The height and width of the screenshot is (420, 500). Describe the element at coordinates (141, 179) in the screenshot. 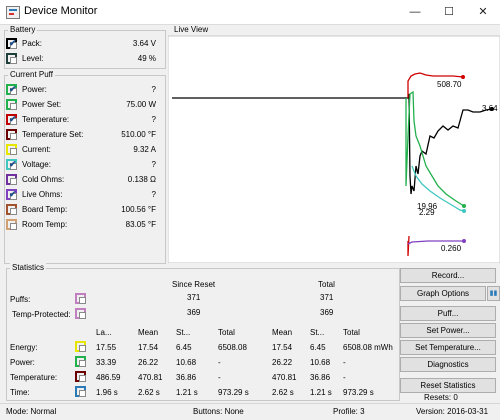

I see `puff-value-6: 0.138 Ω` at that location.